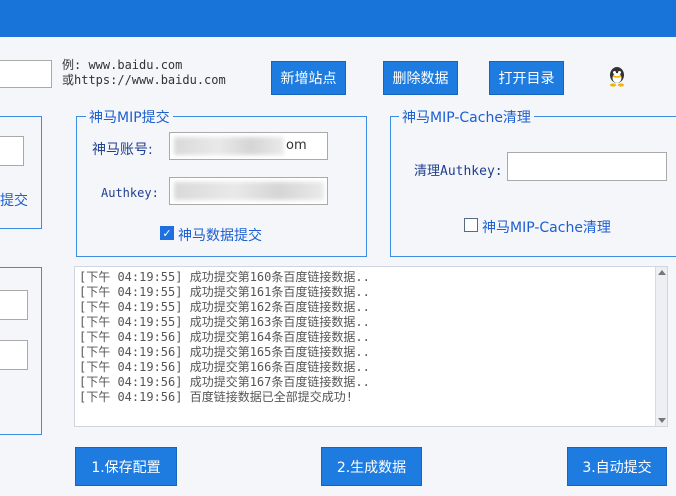 The image size is (676, 496). I want to click on save-config-button: 1.保存配置, so click(126, 466).